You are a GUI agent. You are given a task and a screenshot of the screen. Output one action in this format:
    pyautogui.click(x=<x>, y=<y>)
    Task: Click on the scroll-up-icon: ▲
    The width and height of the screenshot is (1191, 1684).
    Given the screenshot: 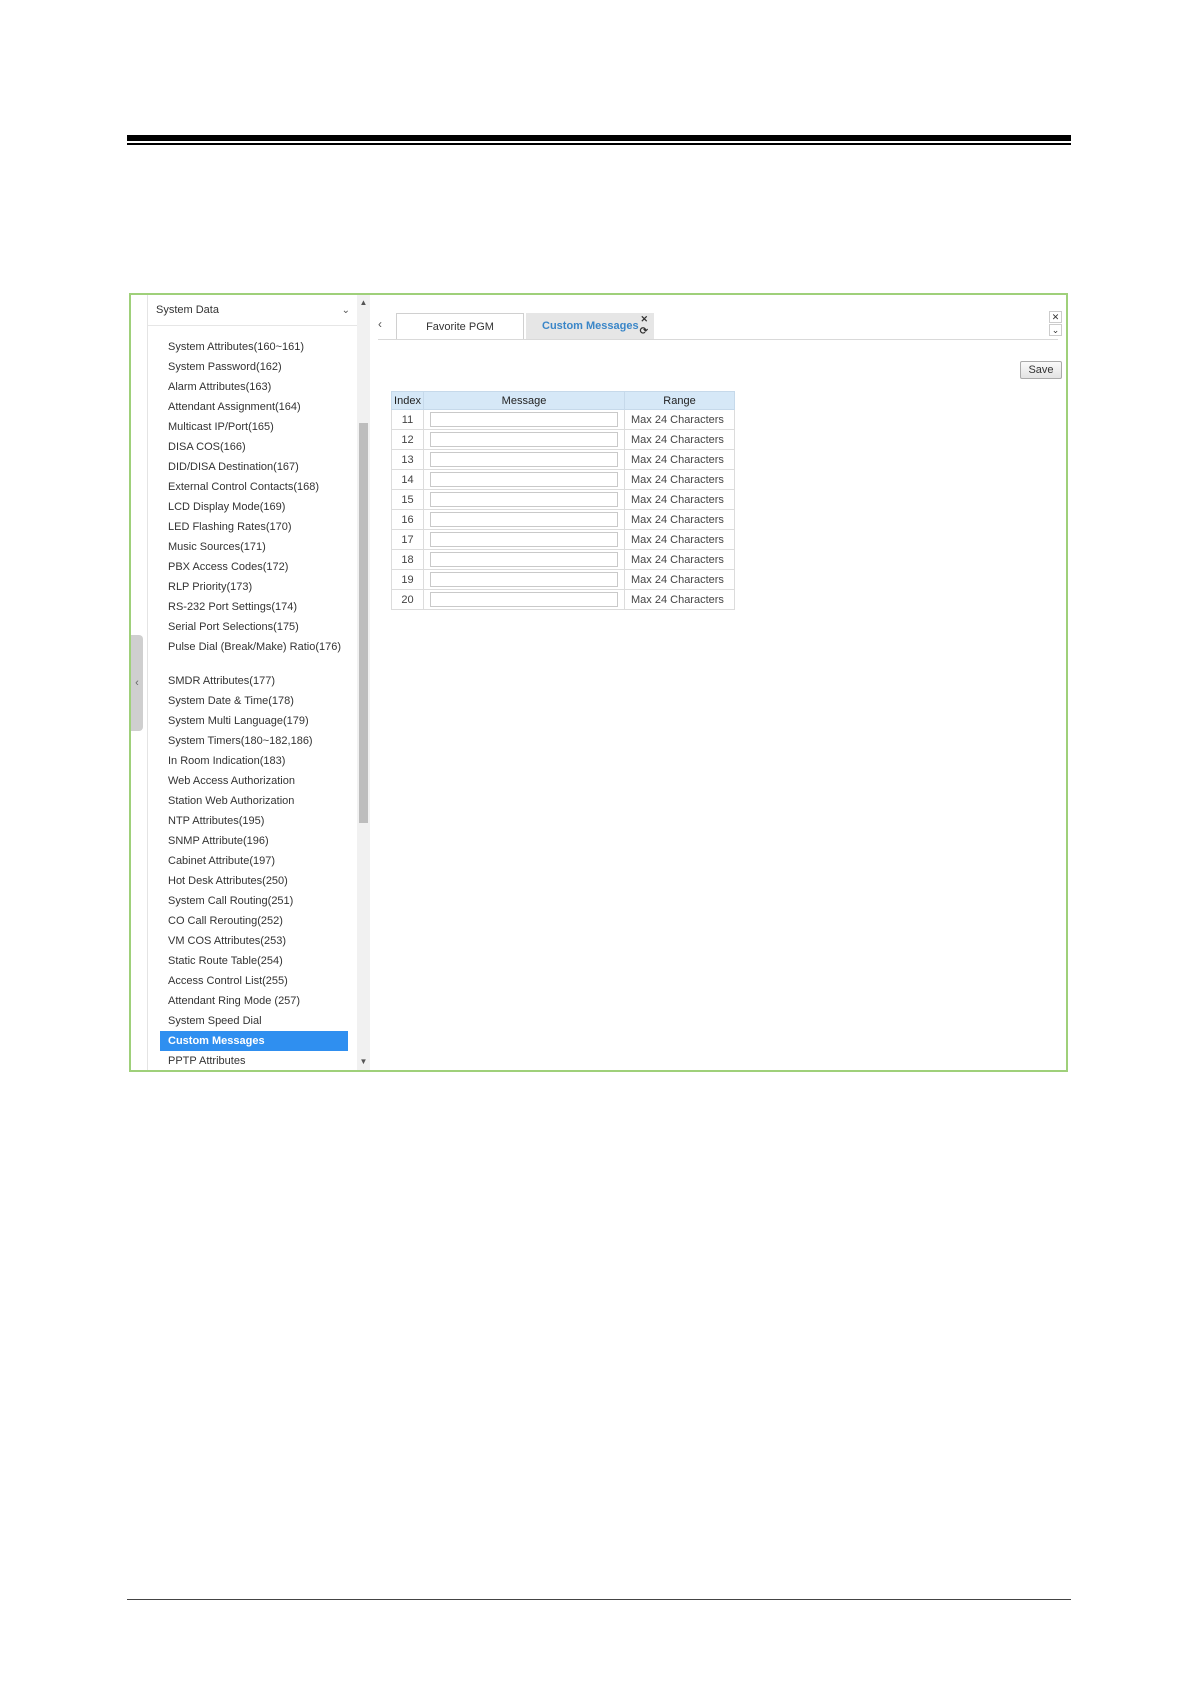 What is the action you would take?
    pyautogui.click(x=363, y=303)
    